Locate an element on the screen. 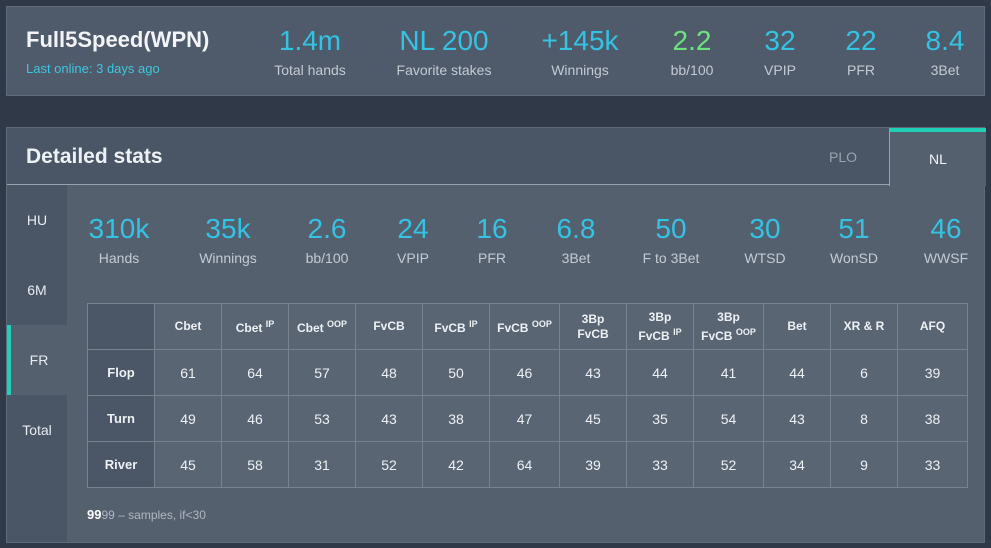  stat-value: +145k is located at coordinates (580, 40).